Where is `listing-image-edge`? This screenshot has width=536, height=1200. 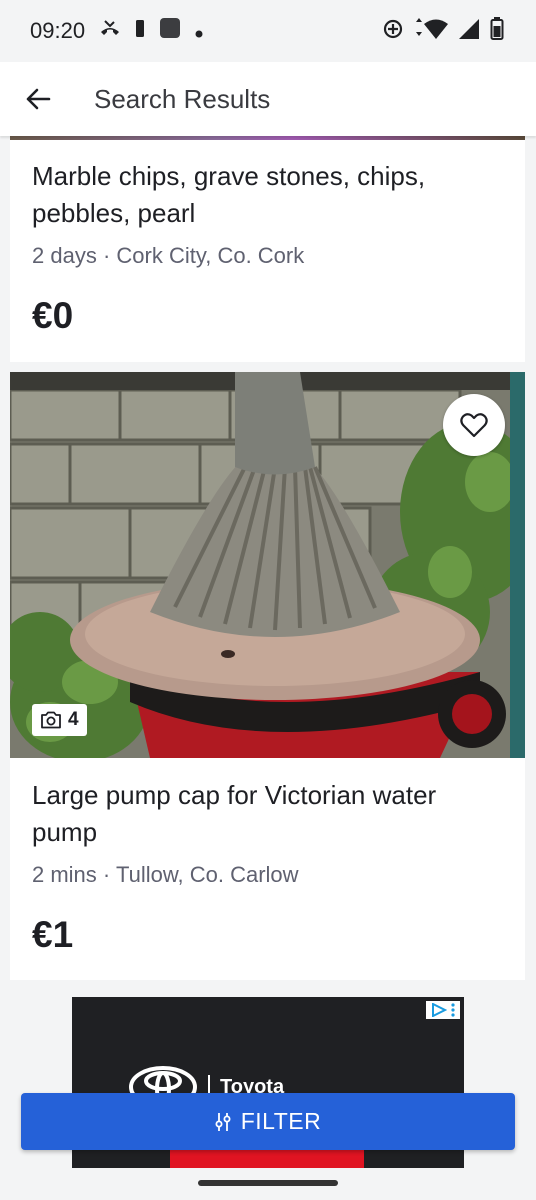 listing-image-edge is located at coordinates (267, 138).